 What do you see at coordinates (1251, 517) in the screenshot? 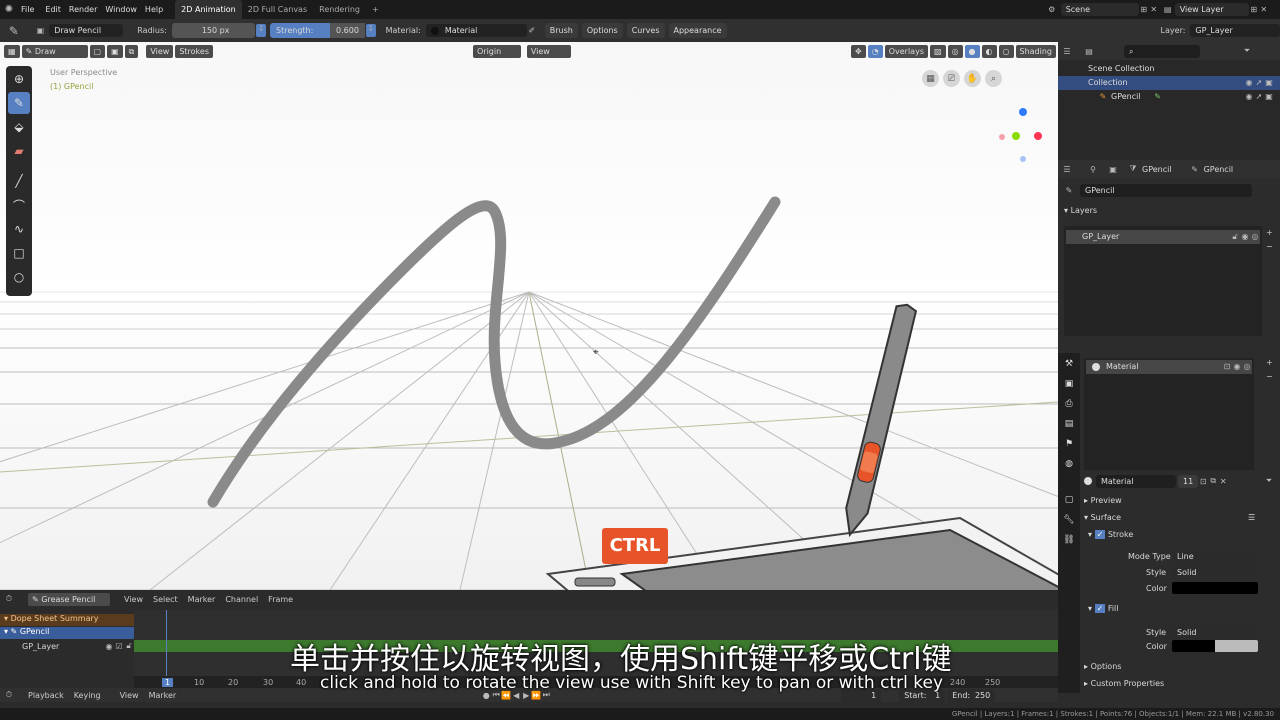
I see `list-icon: ☰` at bounding box center [1251, 517].